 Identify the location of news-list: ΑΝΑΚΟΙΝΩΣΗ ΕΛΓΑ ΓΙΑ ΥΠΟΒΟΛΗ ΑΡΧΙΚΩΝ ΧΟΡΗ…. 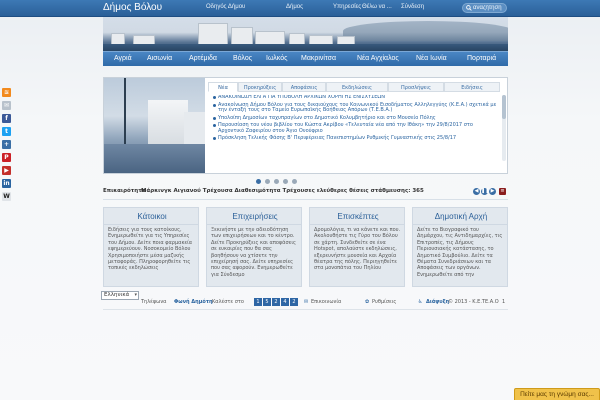
(356, 129).